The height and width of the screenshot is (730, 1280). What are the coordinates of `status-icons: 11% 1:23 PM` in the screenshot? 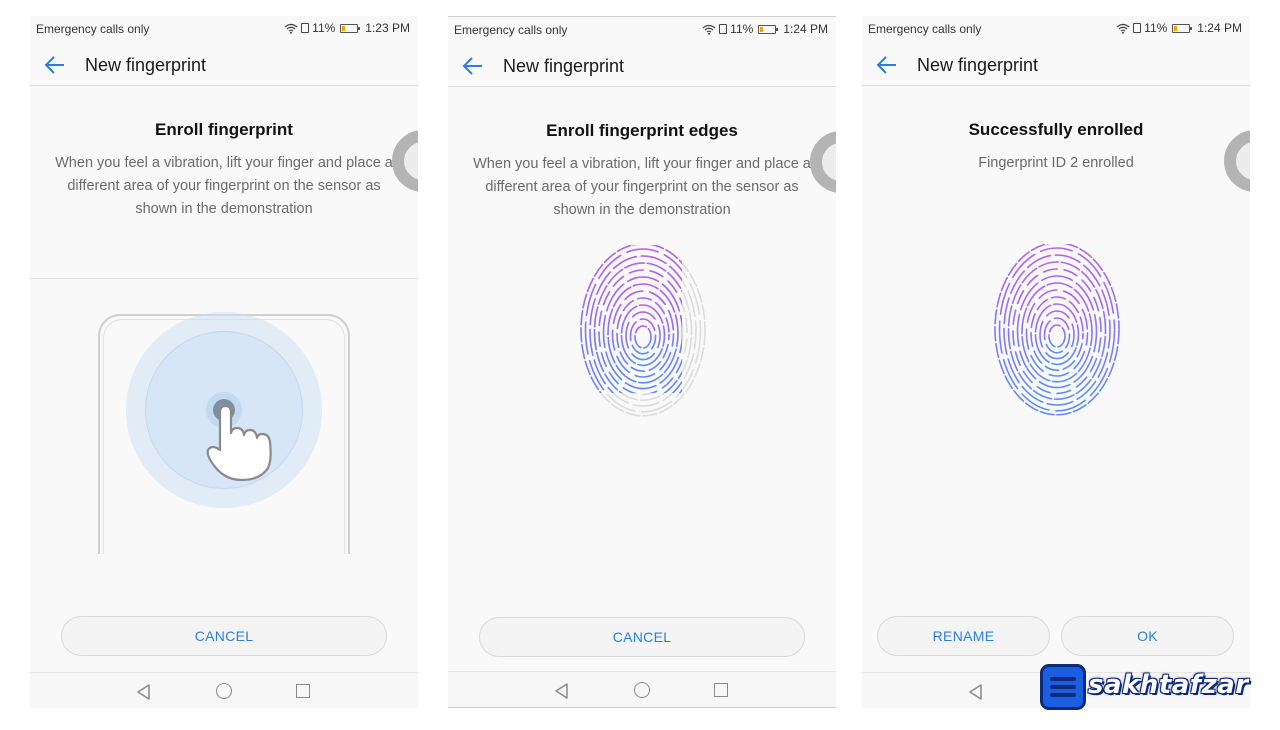 It's located at (347, 28).